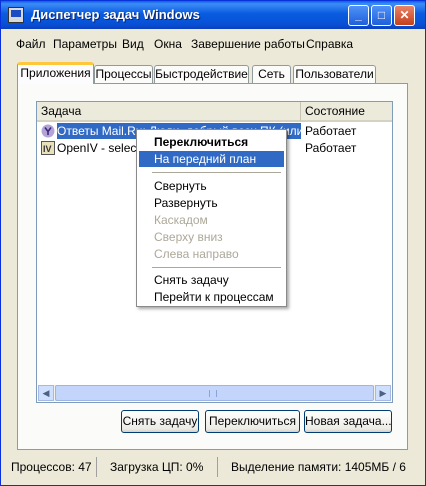  What do you see at coordinates (133, 44) in the screenshot?
I see `menu-view: Вид` at bounding box center [133, 44].